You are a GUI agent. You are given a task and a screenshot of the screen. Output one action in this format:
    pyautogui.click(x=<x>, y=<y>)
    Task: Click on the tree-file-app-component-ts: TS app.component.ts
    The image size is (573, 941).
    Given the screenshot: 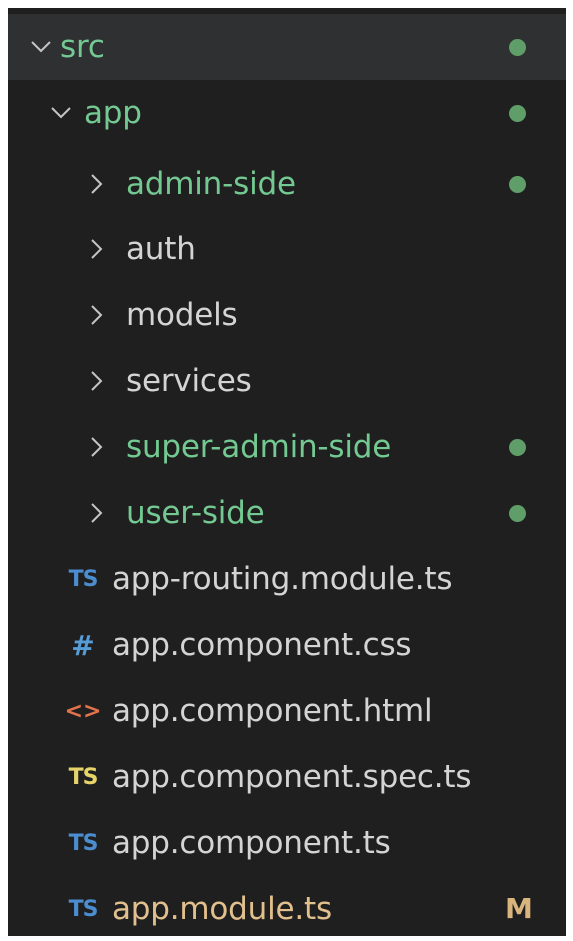 What is the action you would take?
    pyautogui.click(x=287, y=843)
    